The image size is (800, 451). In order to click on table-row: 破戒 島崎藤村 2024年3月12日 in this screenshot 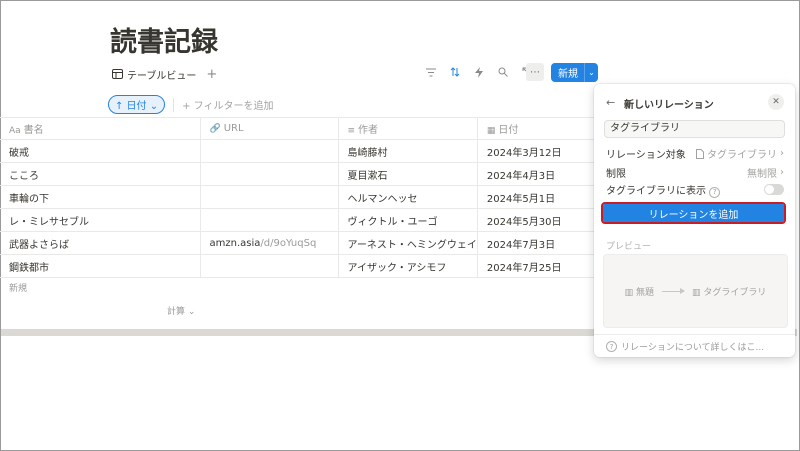, I will do `click(299, 151)`.